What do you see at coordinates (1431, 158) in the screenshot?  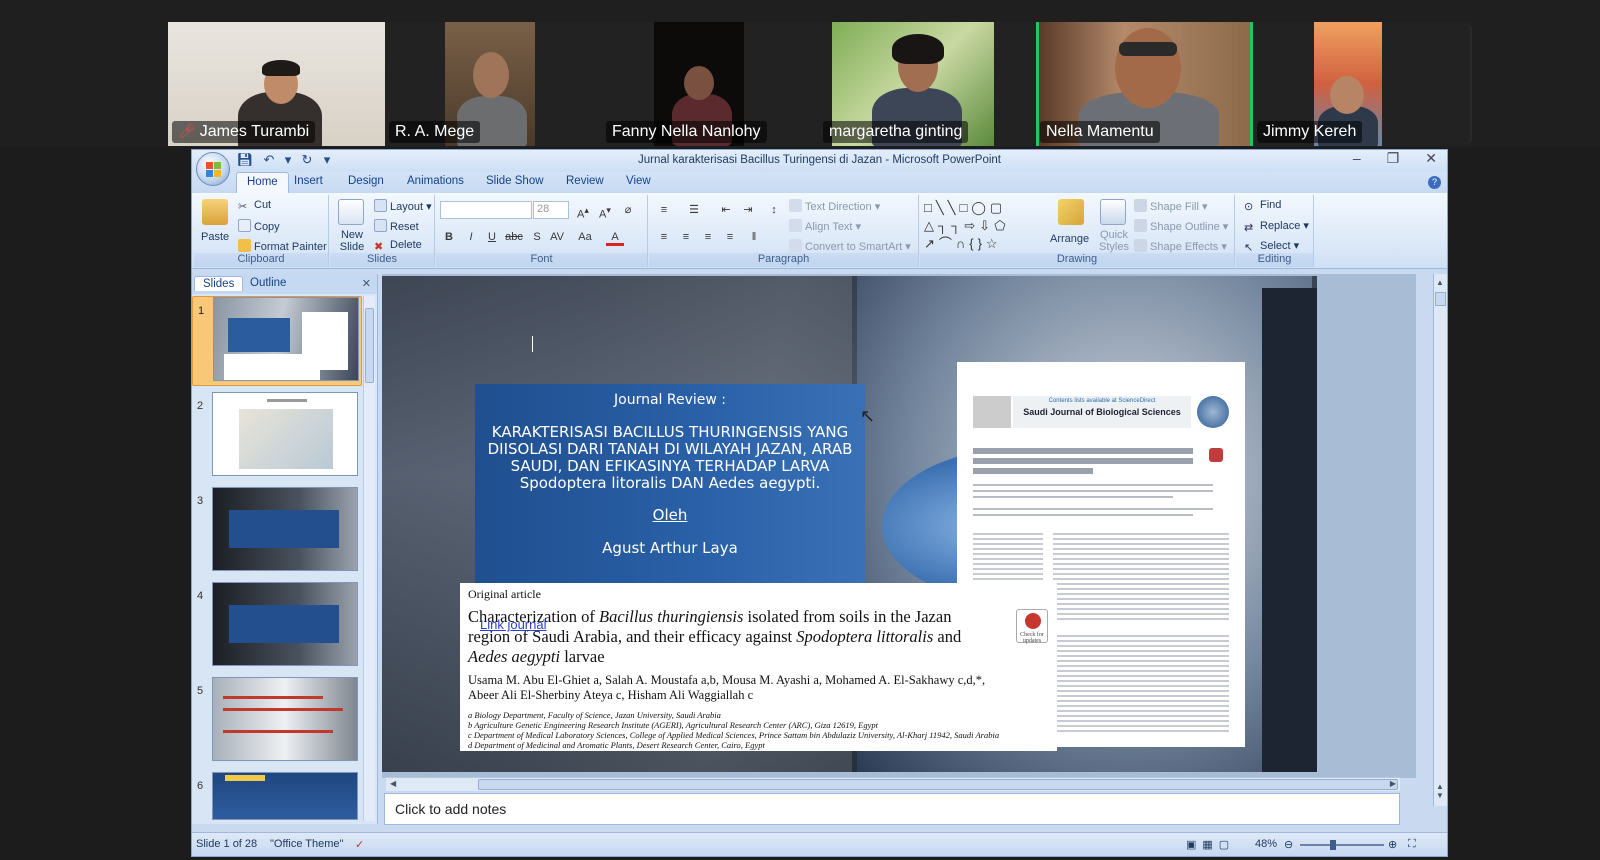 I see `close-icon: ✕` at bounding box center [1431, 158].